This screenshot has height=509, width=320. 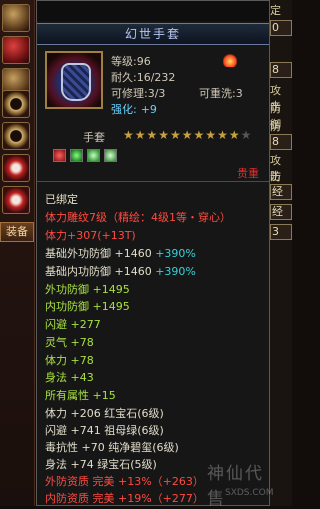 I want to click on equip-tab: 装备, so click(x=17, y=232).